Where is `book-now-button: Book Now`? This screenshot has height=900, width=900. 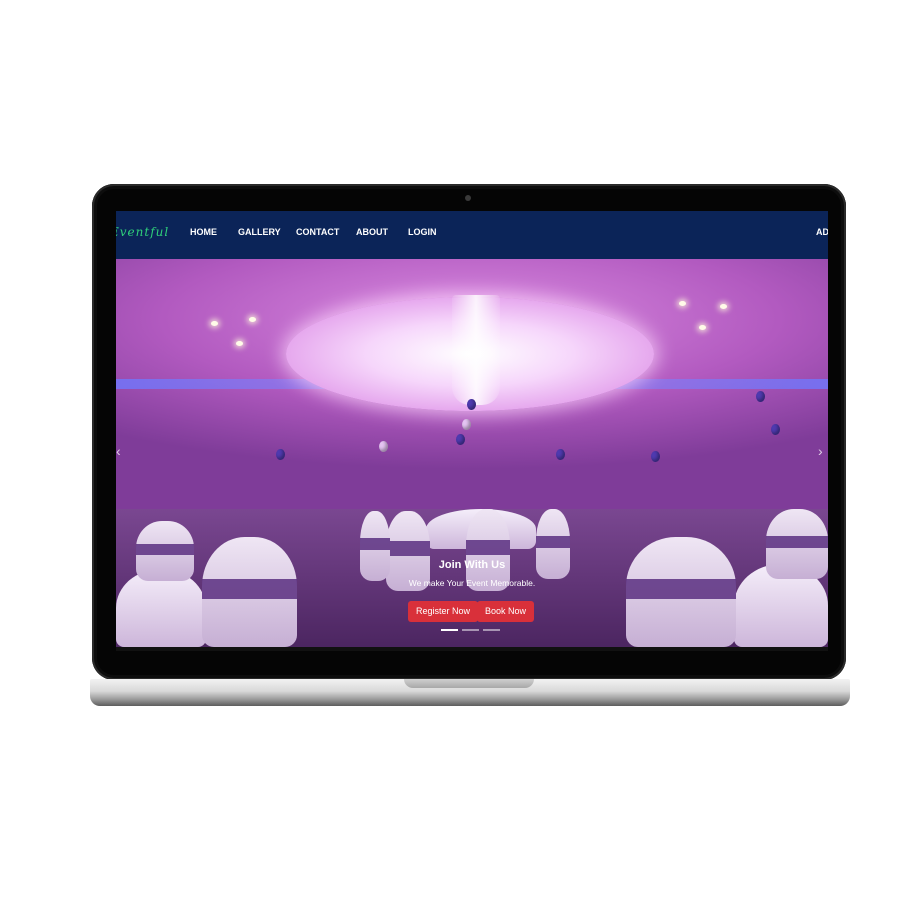
book-now-button: Book Now is located at coordinates (506, 611).